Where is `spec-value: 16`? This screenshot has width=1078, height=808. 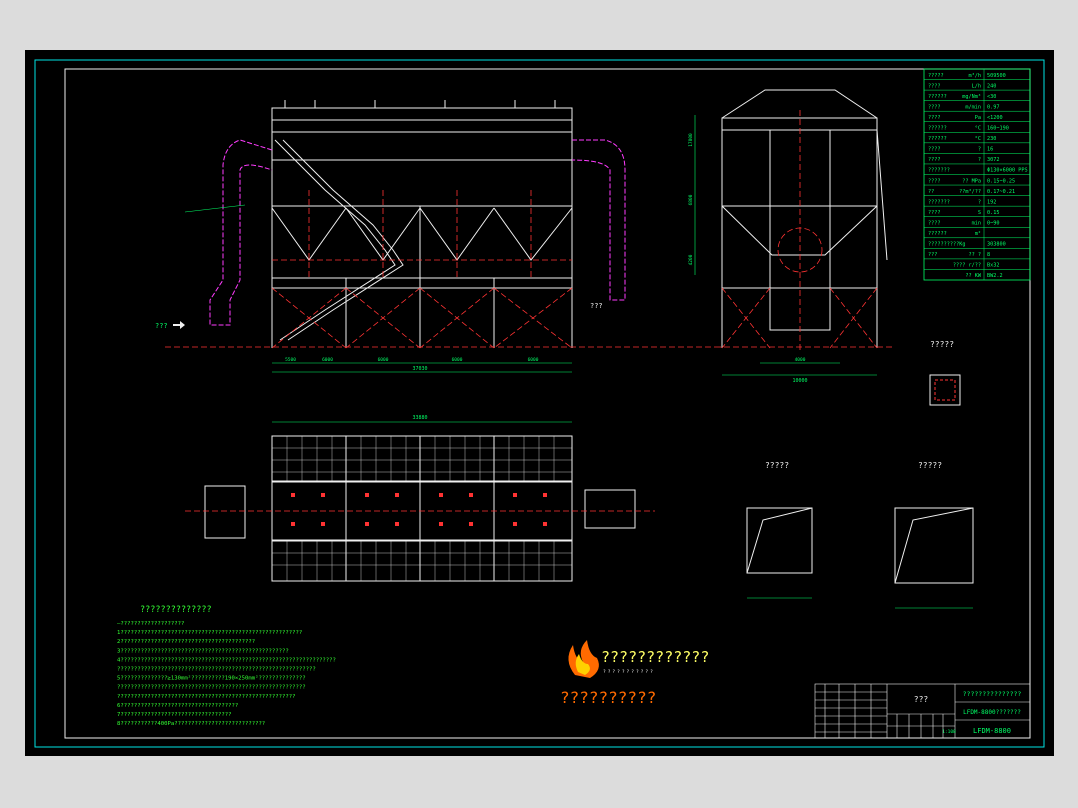 spec-value: 16 is located at coordinates (990, 150).